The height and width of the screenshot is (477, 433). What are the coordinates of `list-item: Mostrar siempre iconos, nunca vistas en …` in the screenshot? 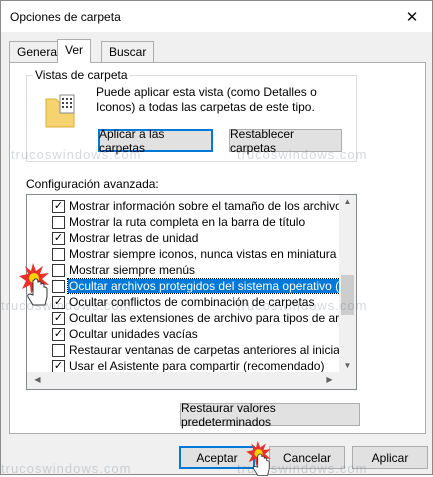 It's located at (183, 254).